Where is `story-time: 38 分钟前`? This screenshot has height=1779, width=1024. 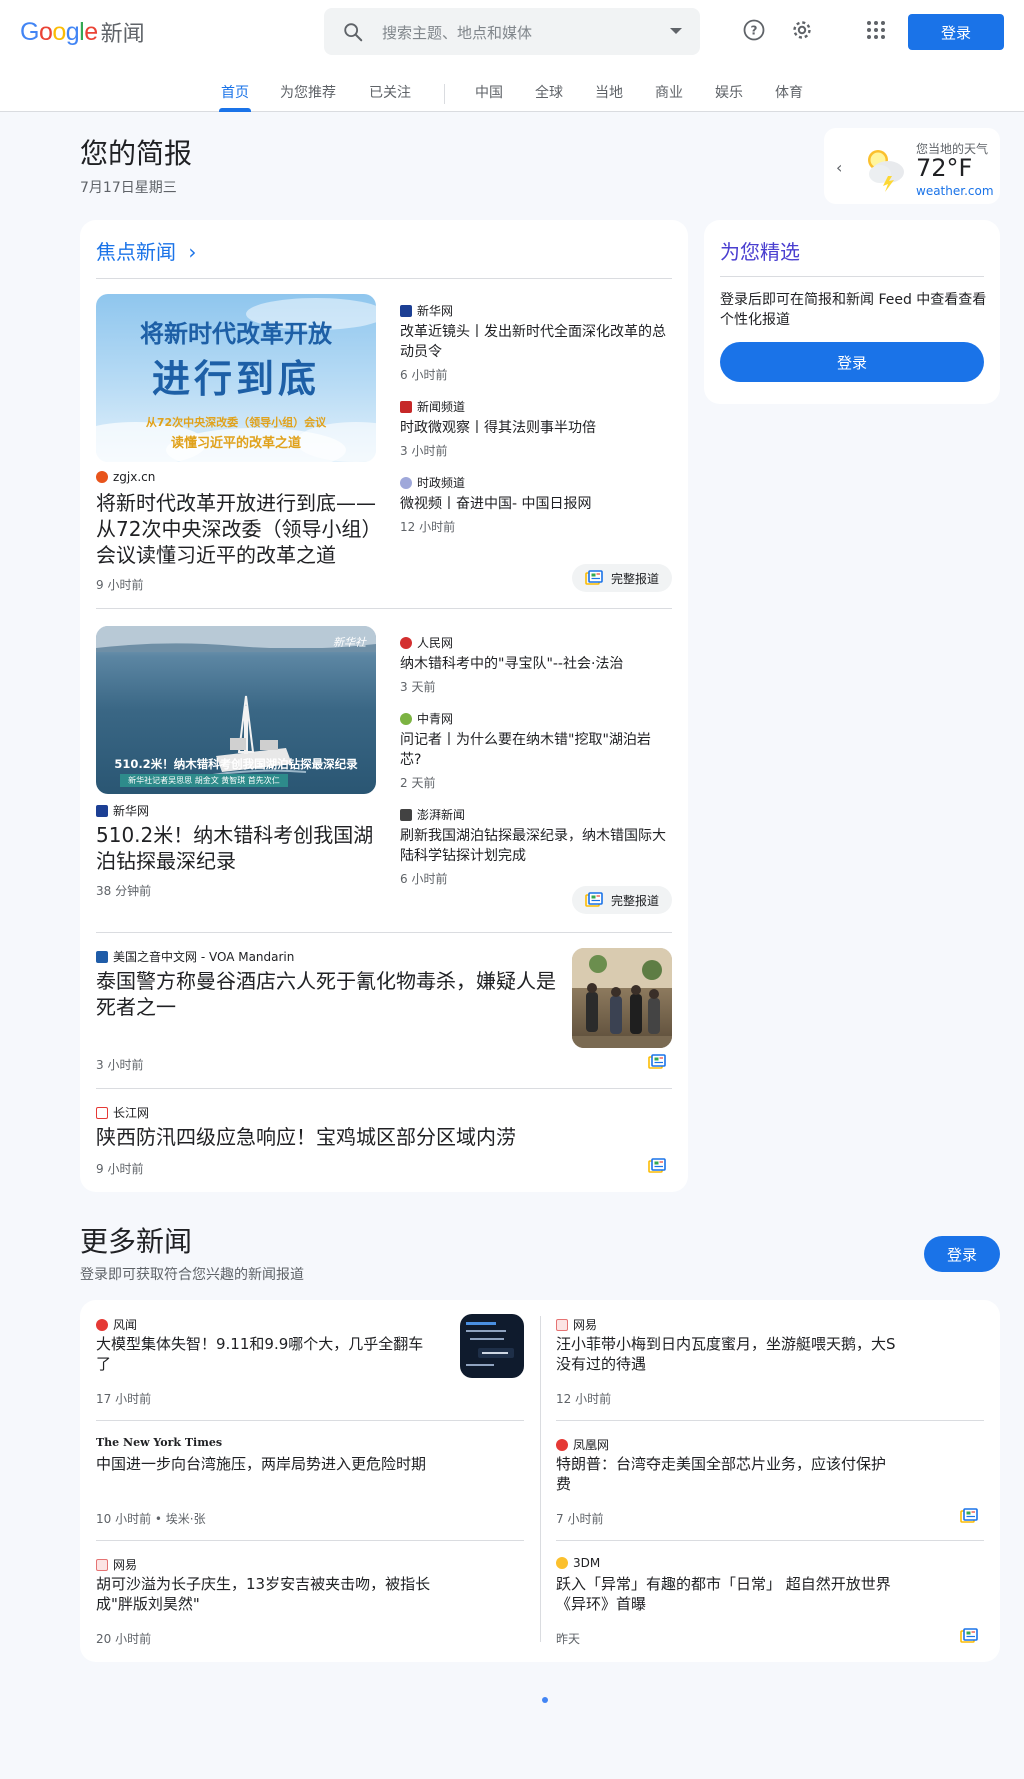
story-time: 38 分钟前 is located at coordinates (124, 891).